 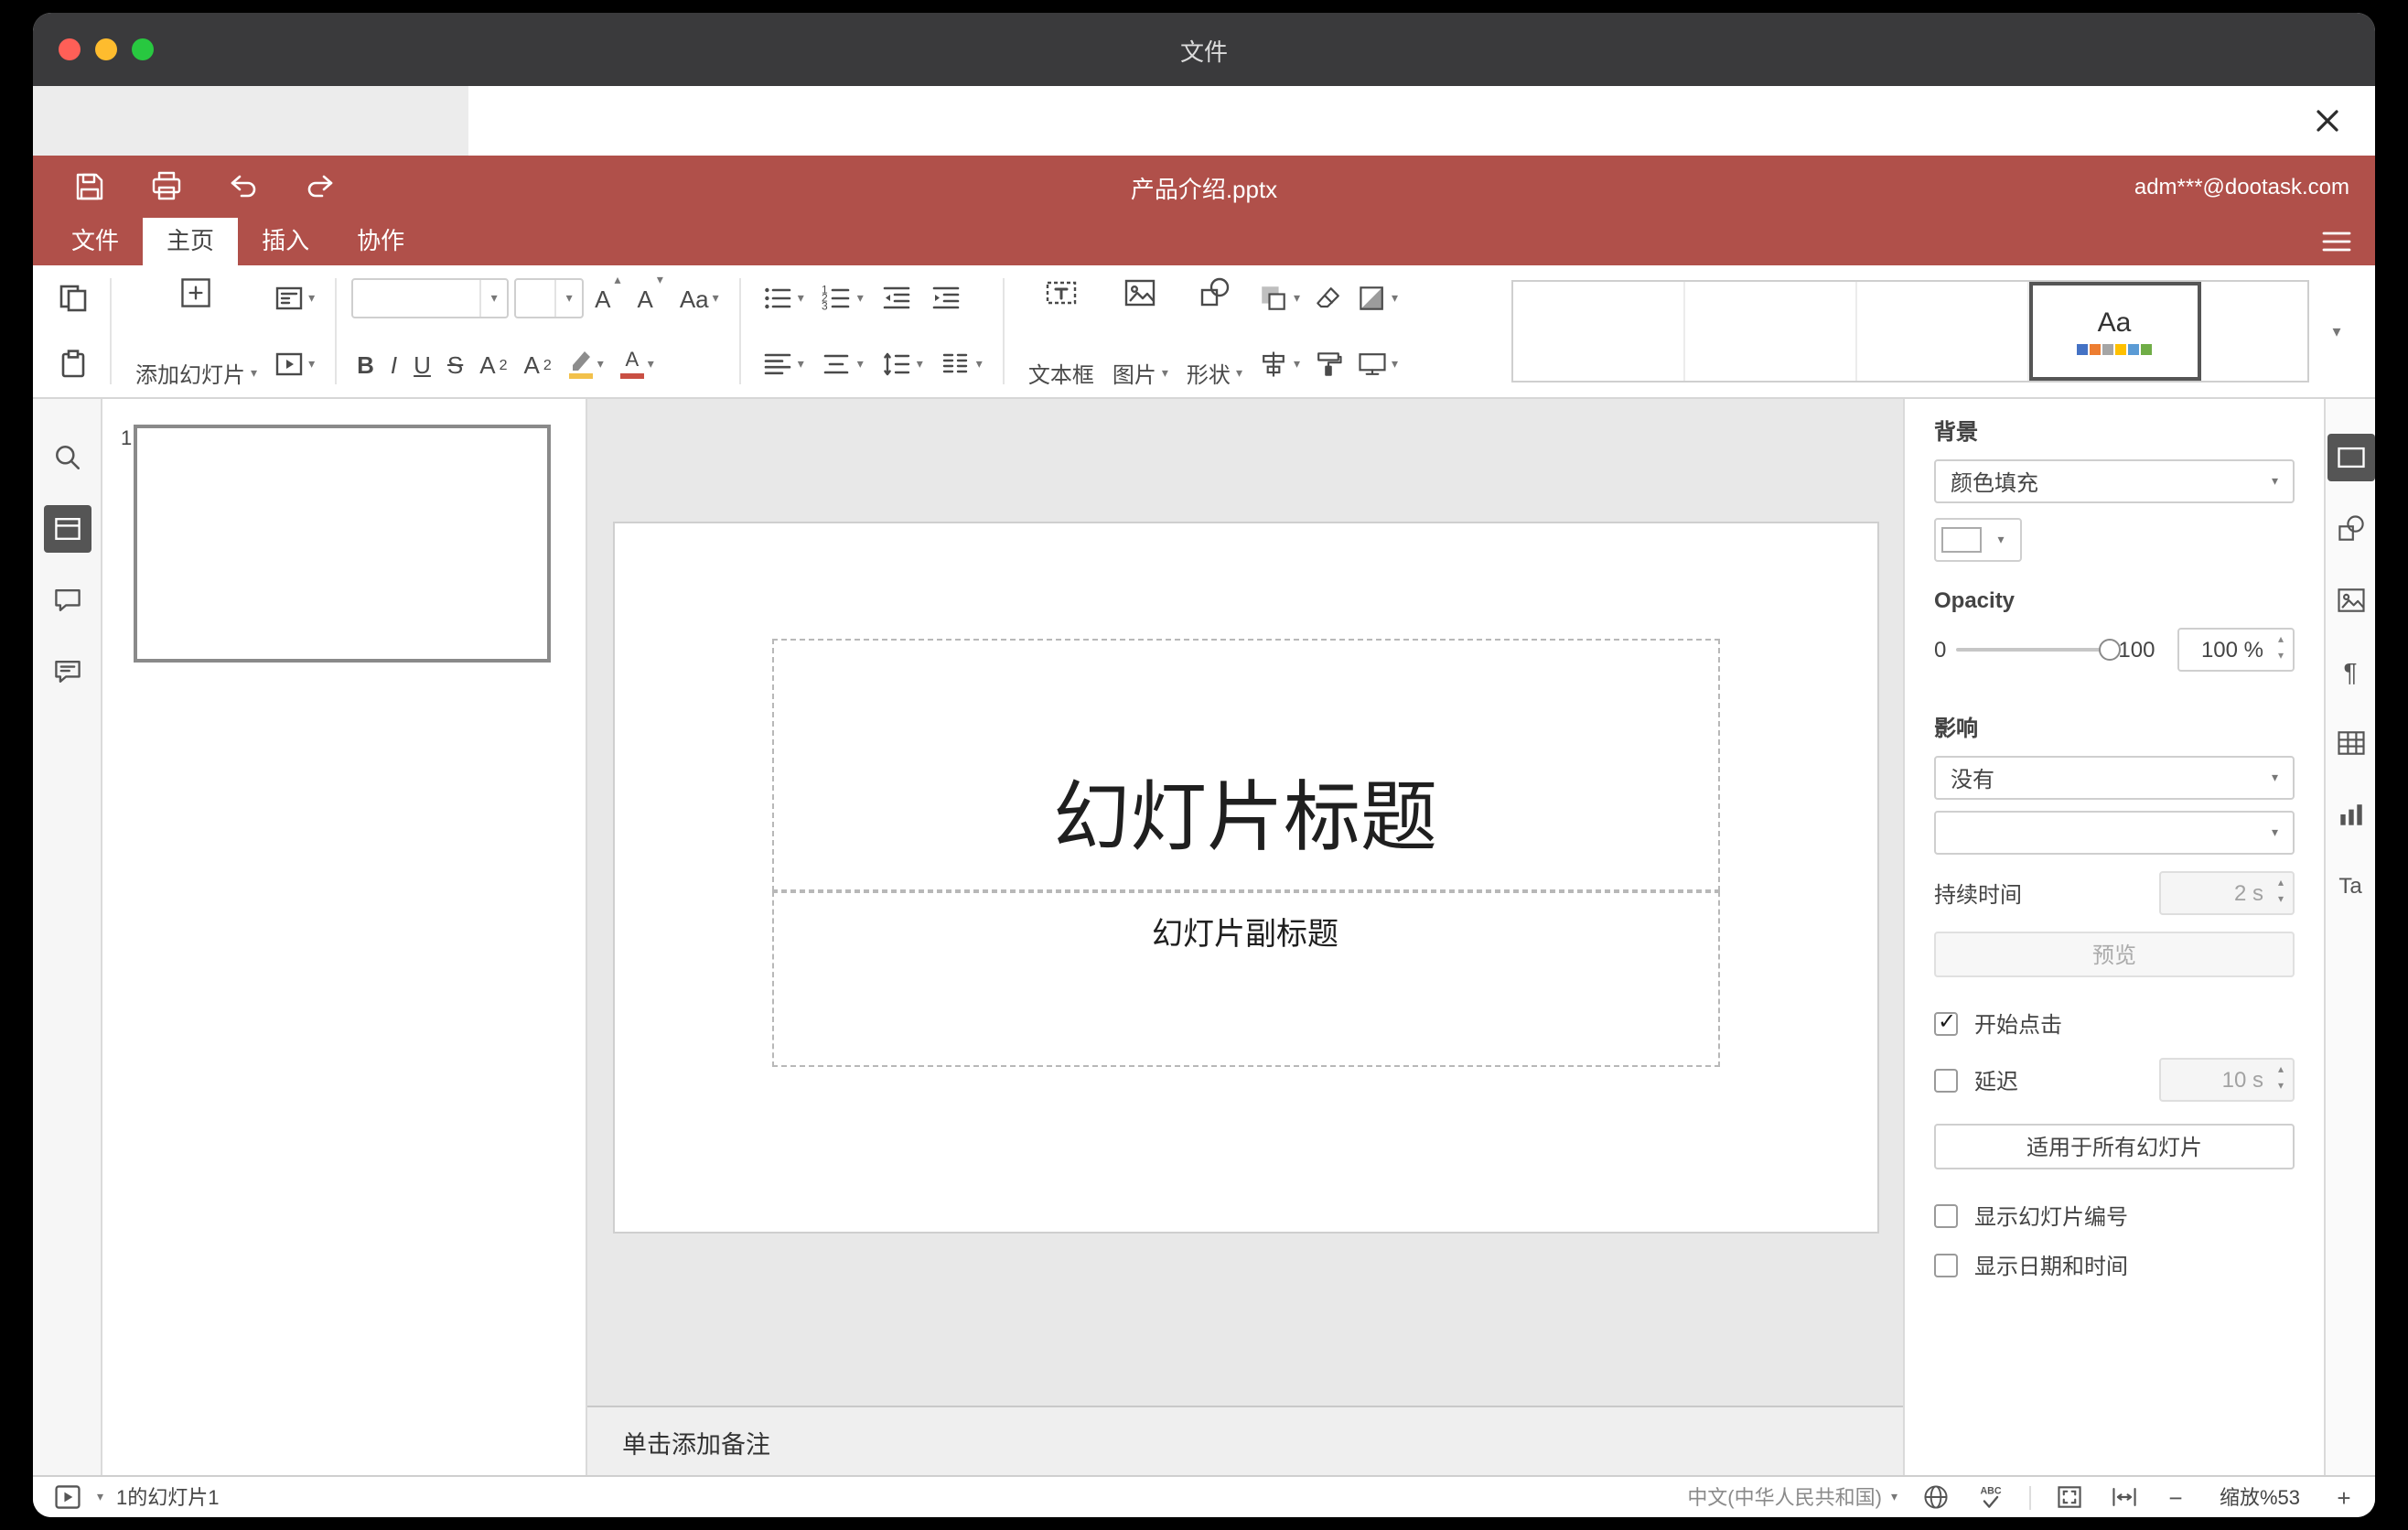 I want to click on tab-file: 文件, so click(x=95, y=241).